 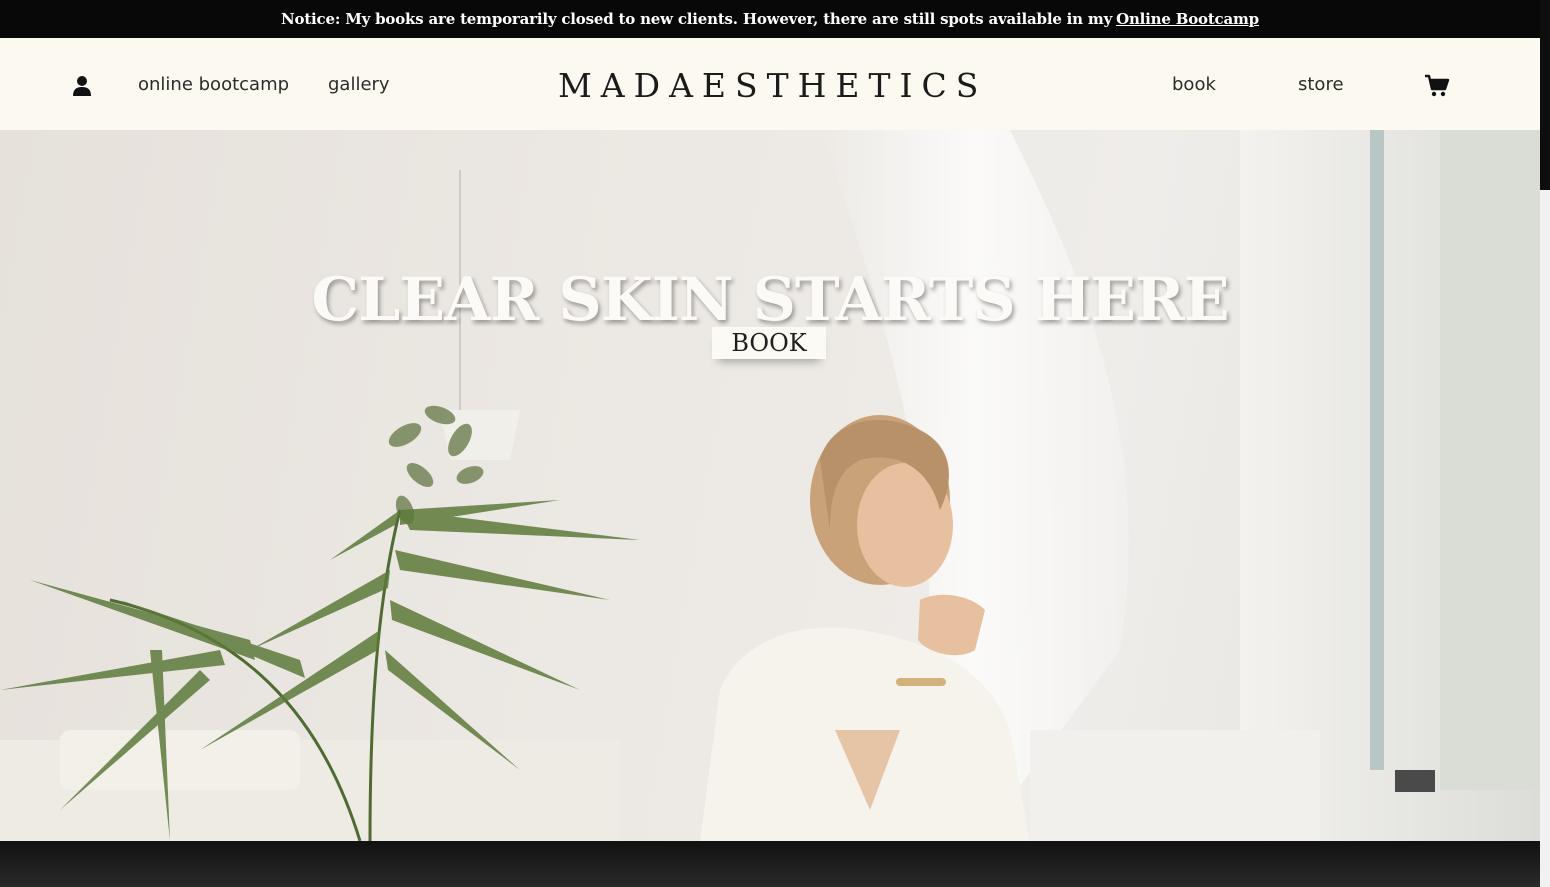 I want to click on scrollbar-thumb, so click(x=1545, y=95).